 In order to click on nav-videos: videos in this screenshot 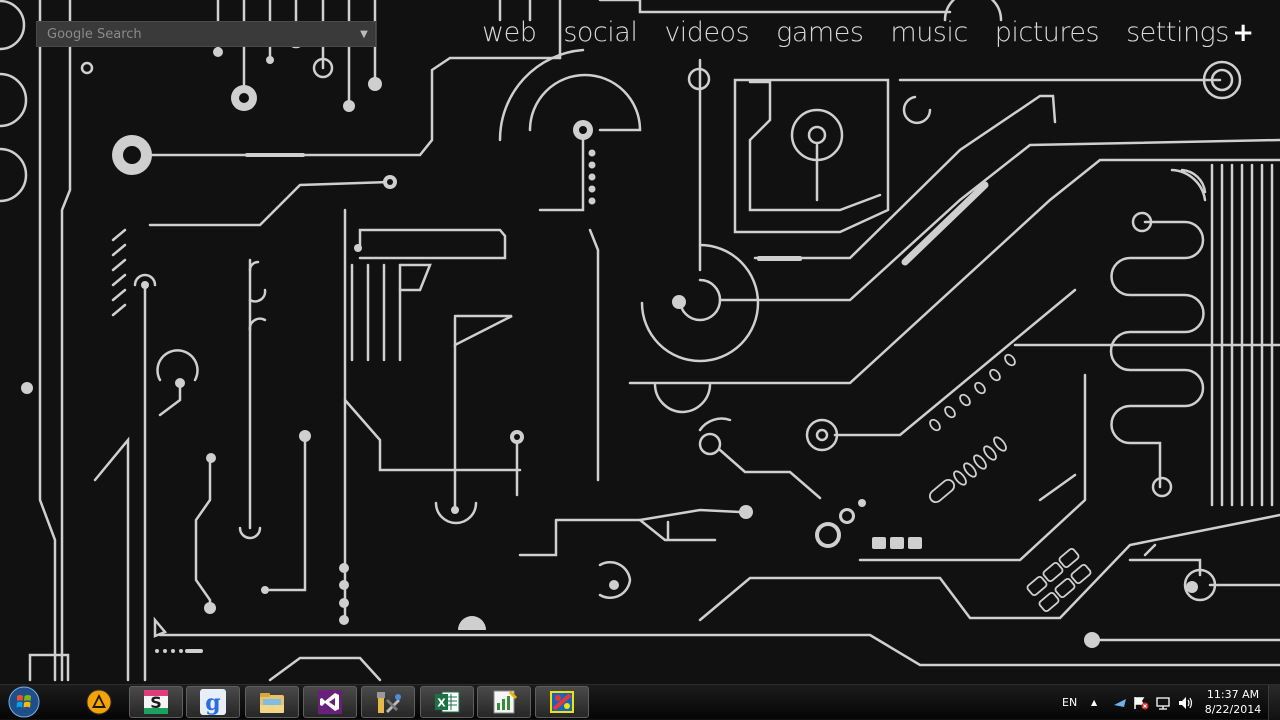, I will do `click(706, 32)`.